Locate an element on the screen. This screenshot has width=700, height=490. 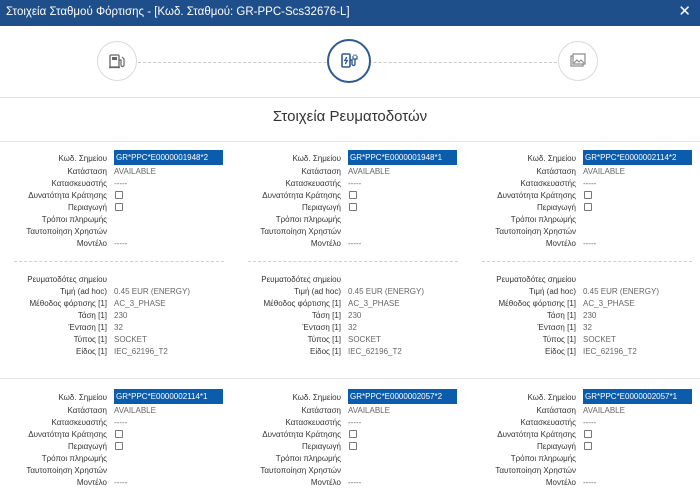
station-details-step is located at coordinates (117, 61).